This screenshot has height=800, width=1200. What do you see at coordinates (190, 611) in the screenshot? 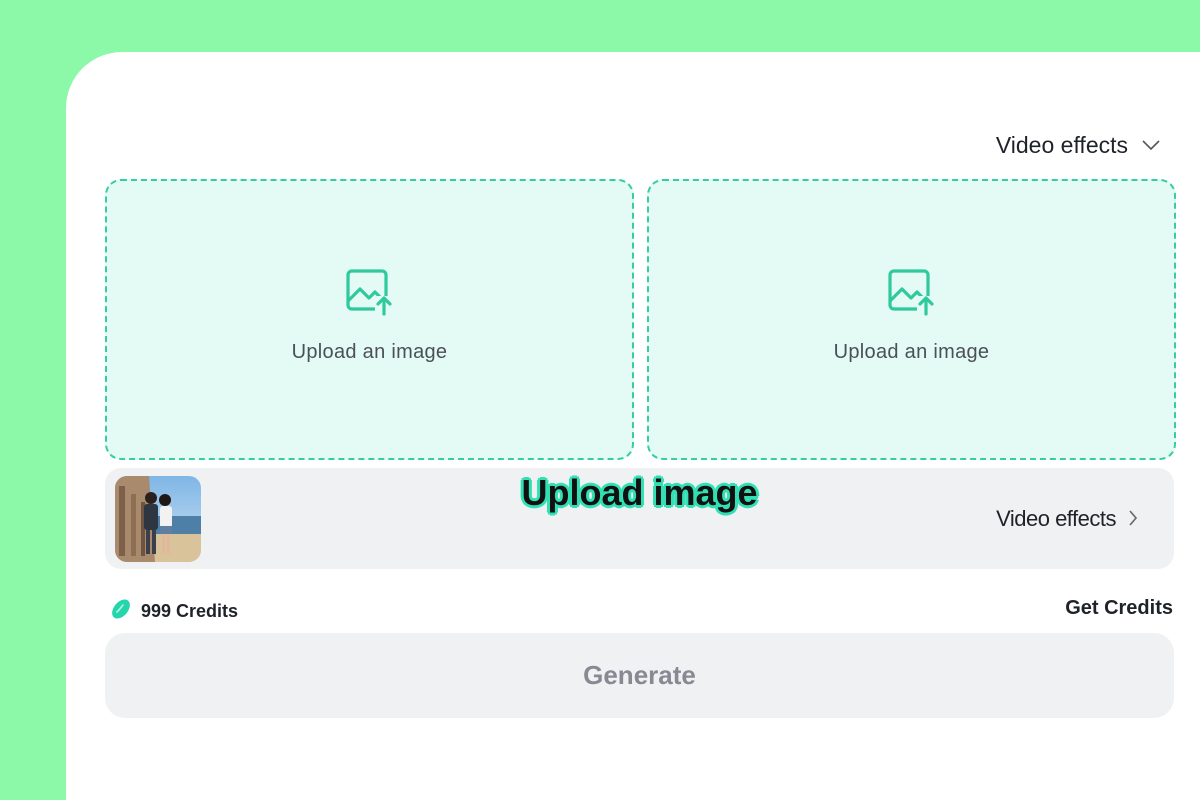
I see `credits-label: 999 Credits` at bounding box center [190, 611].